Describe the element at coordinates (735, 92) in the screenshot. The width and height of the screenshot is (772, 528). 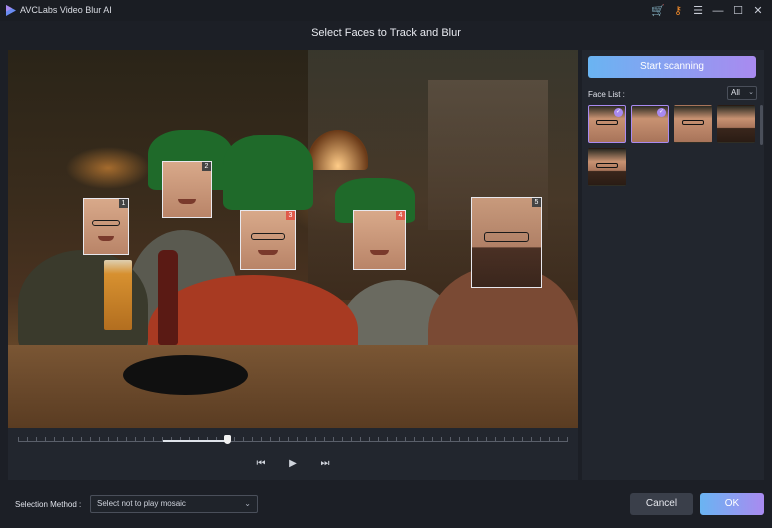
I see `filter-value: All` at that location.